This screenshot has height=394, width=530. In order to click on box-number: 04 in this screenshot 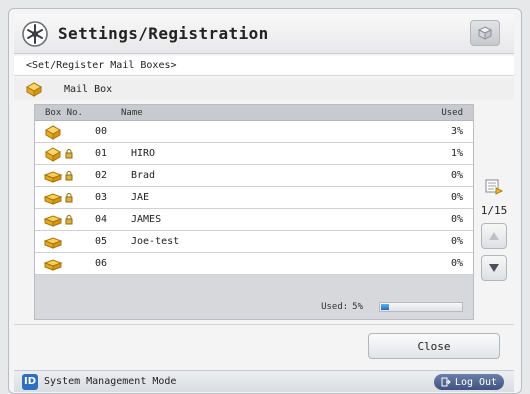, I will do `click(101, 219)`.